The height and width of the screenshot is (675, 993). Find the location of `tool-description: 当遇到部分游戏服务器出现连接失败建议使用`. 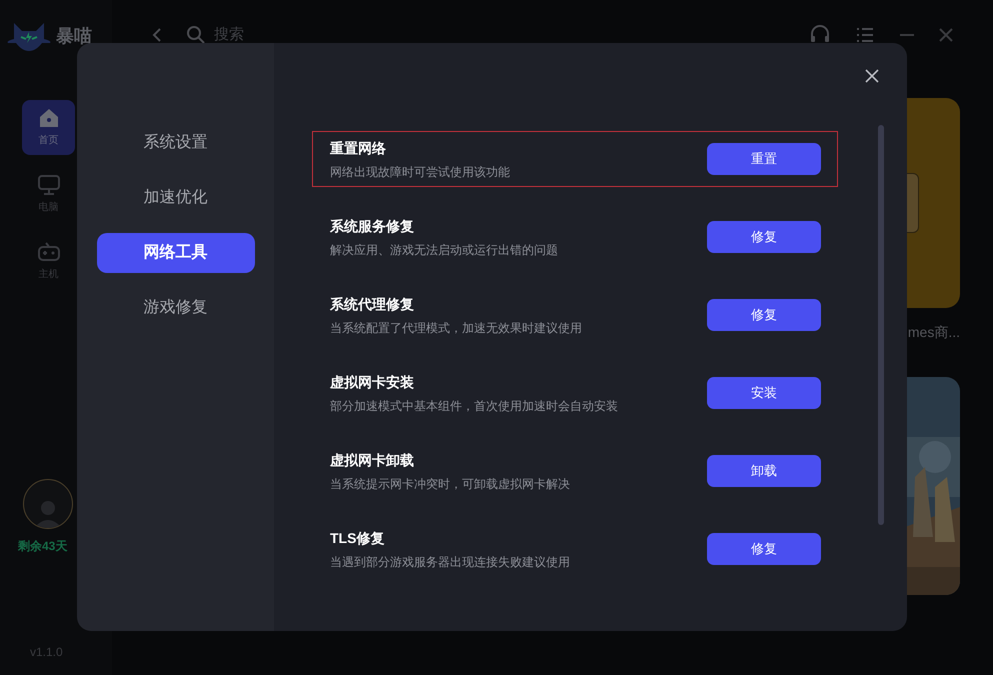

tool-description: 当遇到部分游戏服务器出现连接失败建议使用 is located at coordinates (450, 562).